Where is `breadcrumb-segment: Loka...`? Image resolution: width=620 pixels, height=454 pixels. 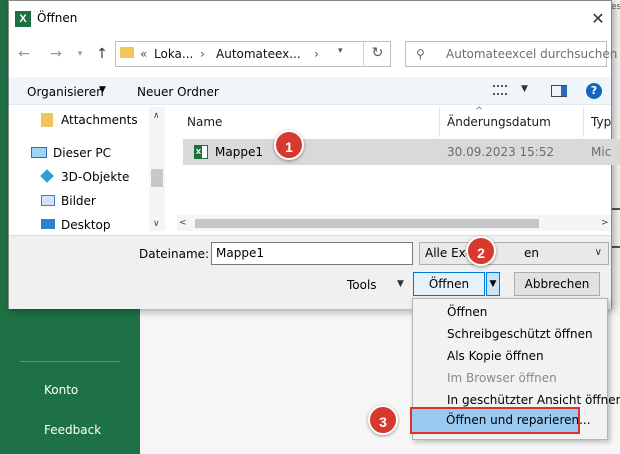 breadcrumb-segment: Loka... is located at coordinates (173, 54).